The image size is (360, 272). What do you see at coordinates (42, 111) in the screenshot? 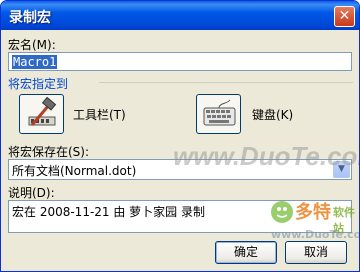
I see `hammer-toolbar-icon` at bounding box center [42, 111].